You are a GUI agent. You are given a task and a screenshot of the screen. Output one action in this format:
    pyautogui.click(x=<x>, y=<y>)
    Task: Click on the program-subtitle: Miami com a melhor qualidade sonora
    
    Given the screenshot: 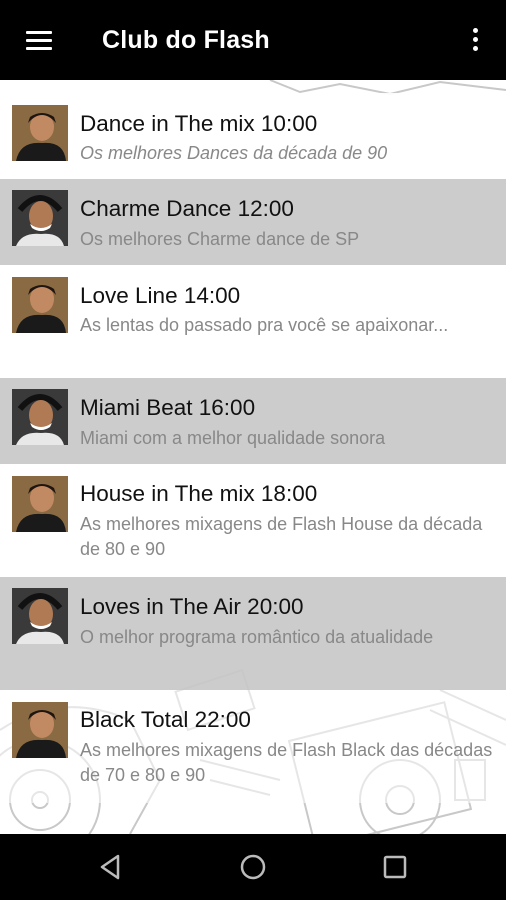 What is the action you would take?
    pyautogui.click(x=233, y=438)
    